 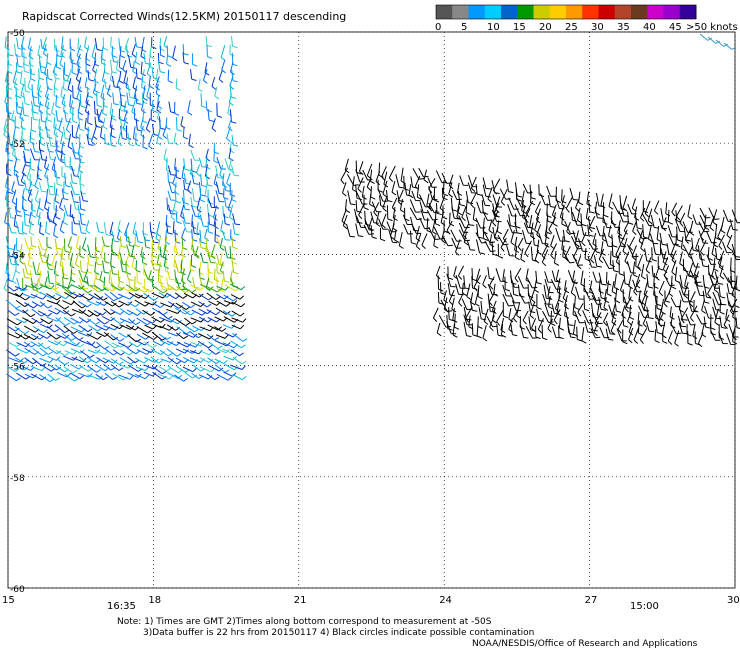 I want to click on legend-label: 10, so click(x=493, y=27).